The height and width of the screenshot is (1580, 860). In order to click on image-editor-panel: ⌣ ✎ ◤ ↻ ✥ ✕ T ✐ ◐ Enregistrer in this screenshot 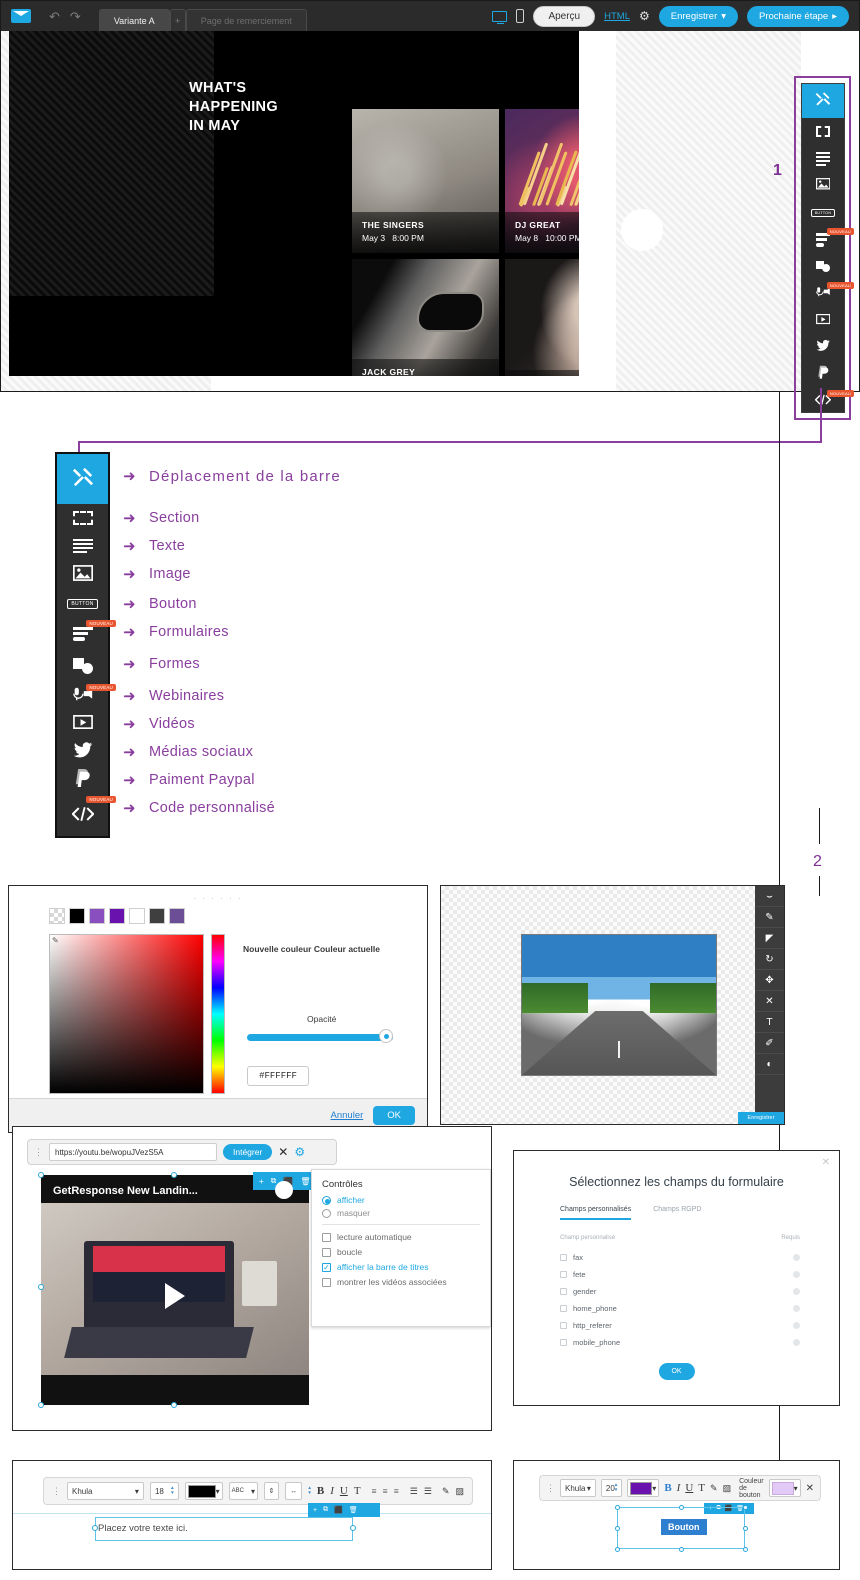, I will do `click(612, 1005)`.